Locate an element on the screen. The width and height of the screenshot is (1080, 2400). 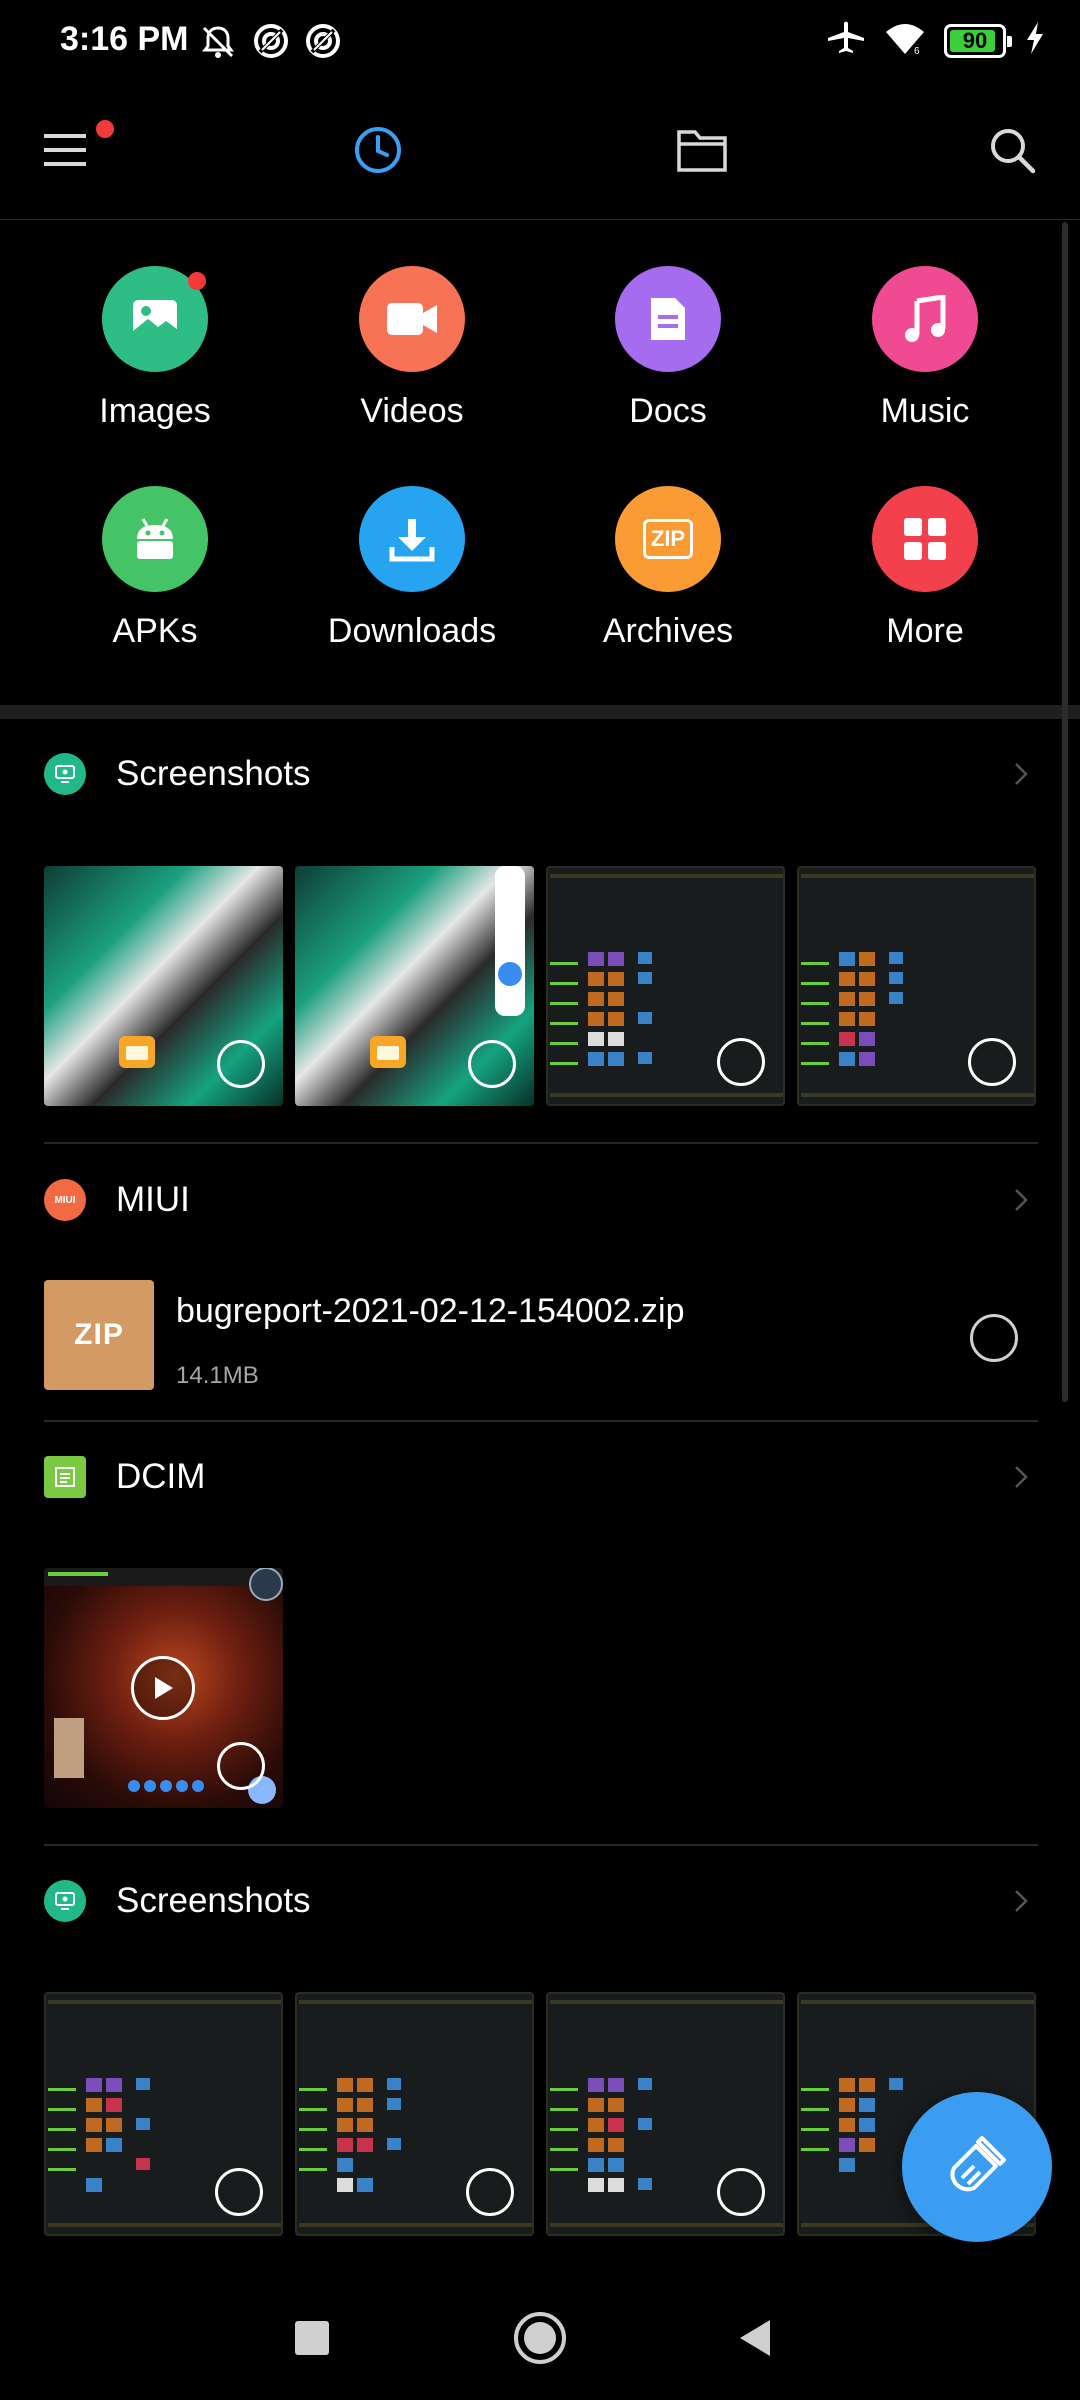
status-time: 3:16 PM is located at coordinates (124, 39).